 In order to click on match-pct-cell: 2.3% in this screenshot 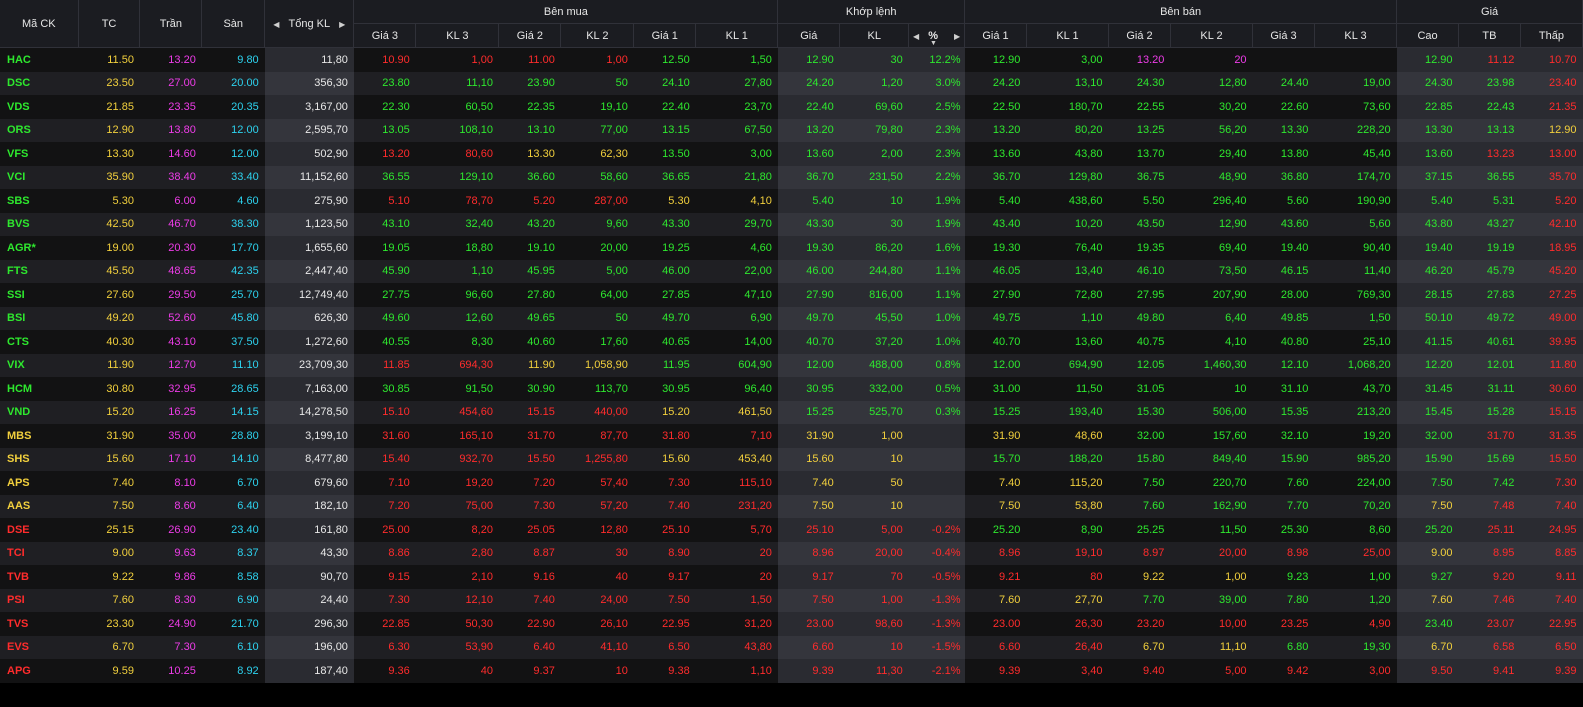, I will do `click(936, 154)`.